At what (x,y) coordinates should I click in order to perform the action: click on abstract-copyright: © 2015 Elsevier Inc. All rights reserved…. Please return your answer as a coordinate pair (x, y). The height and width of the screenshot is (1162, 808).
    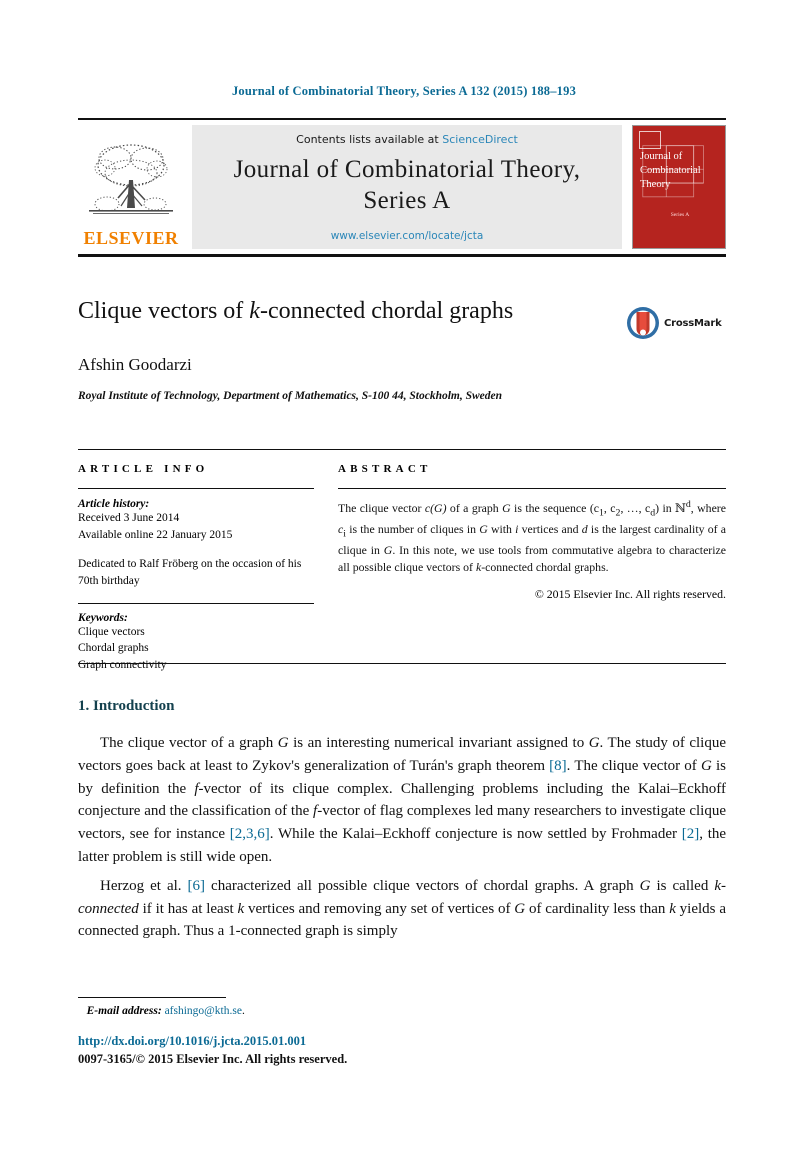
    Looking at the image, I should click on (630, 594).